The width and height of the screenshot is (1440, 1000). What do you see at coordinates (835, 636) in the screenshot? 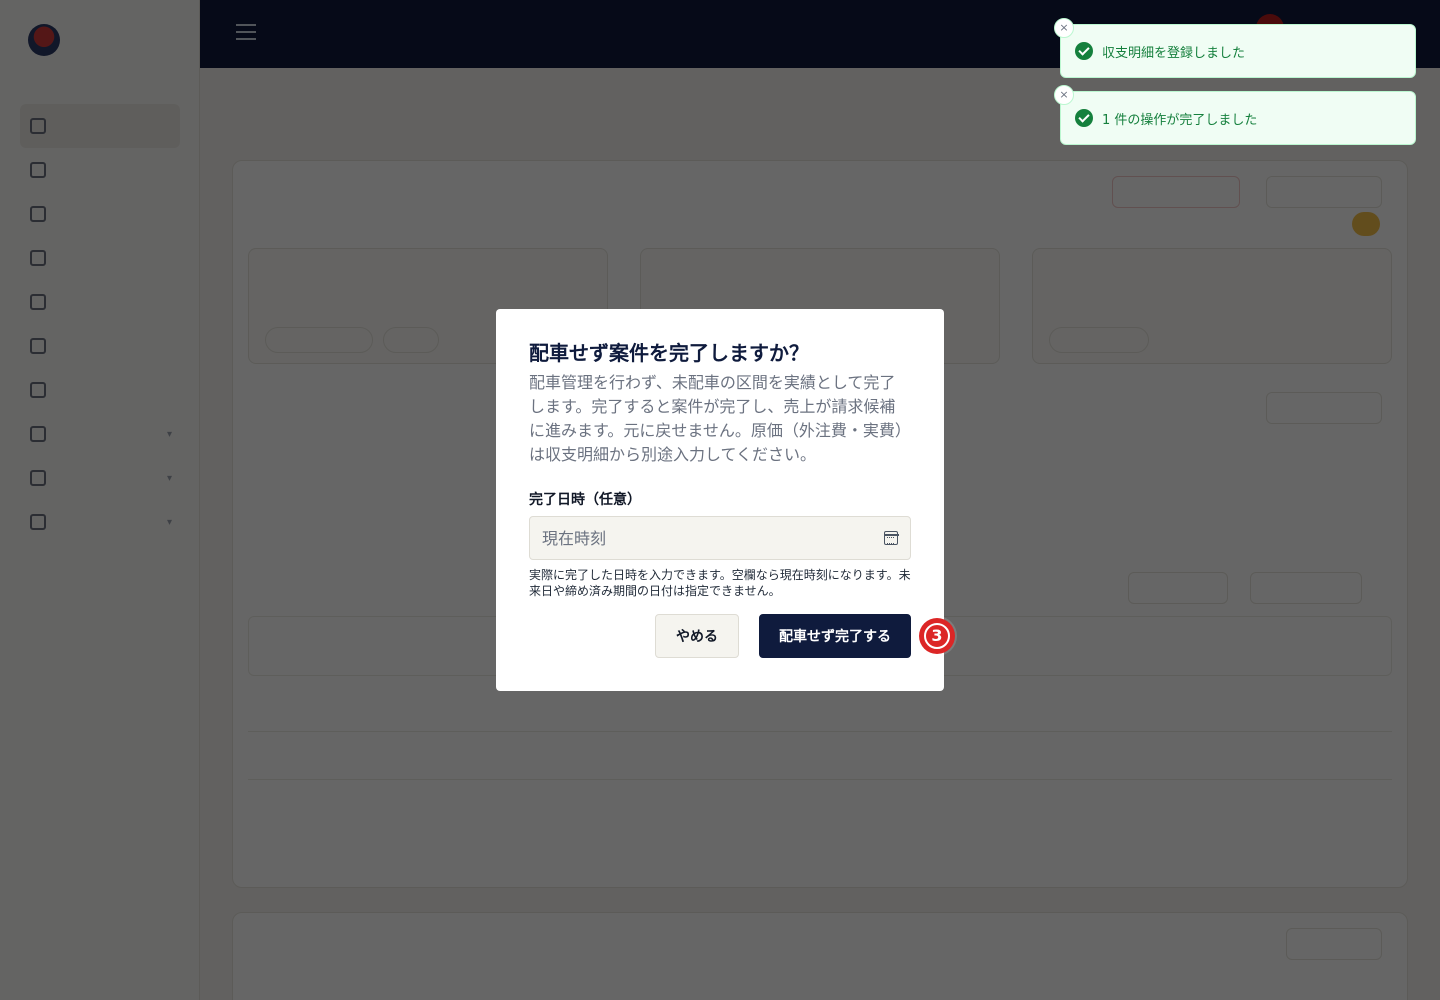
I see `complete-without-dispatch-button: 配車せず完了する` at bounding box center [835, 636].